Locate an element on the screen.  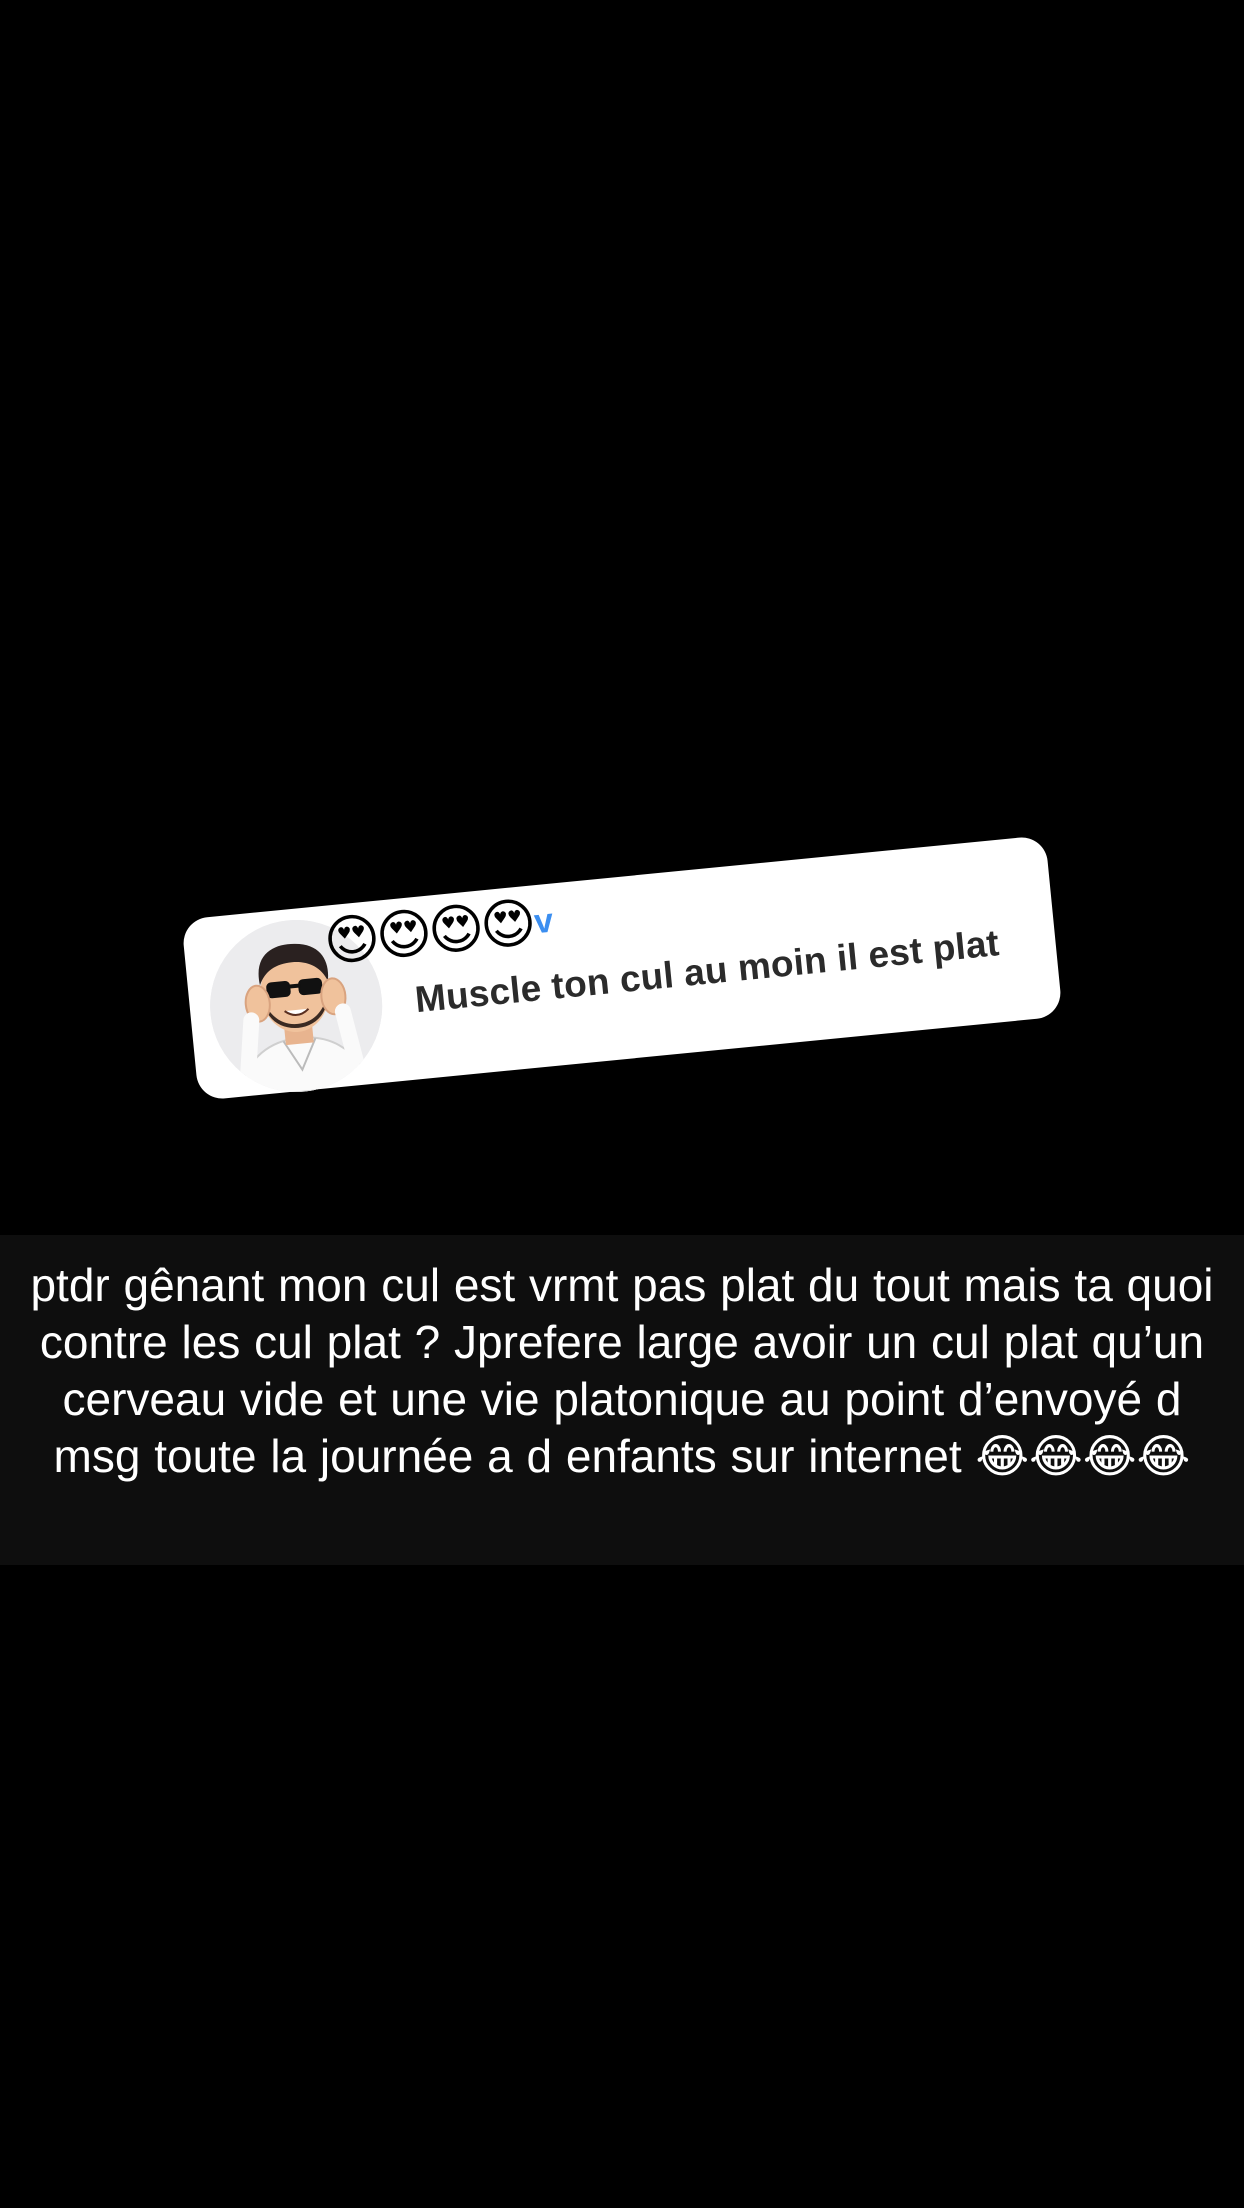
username: 😍 😍 😍 😍 v is located at coordinates (438, 932).